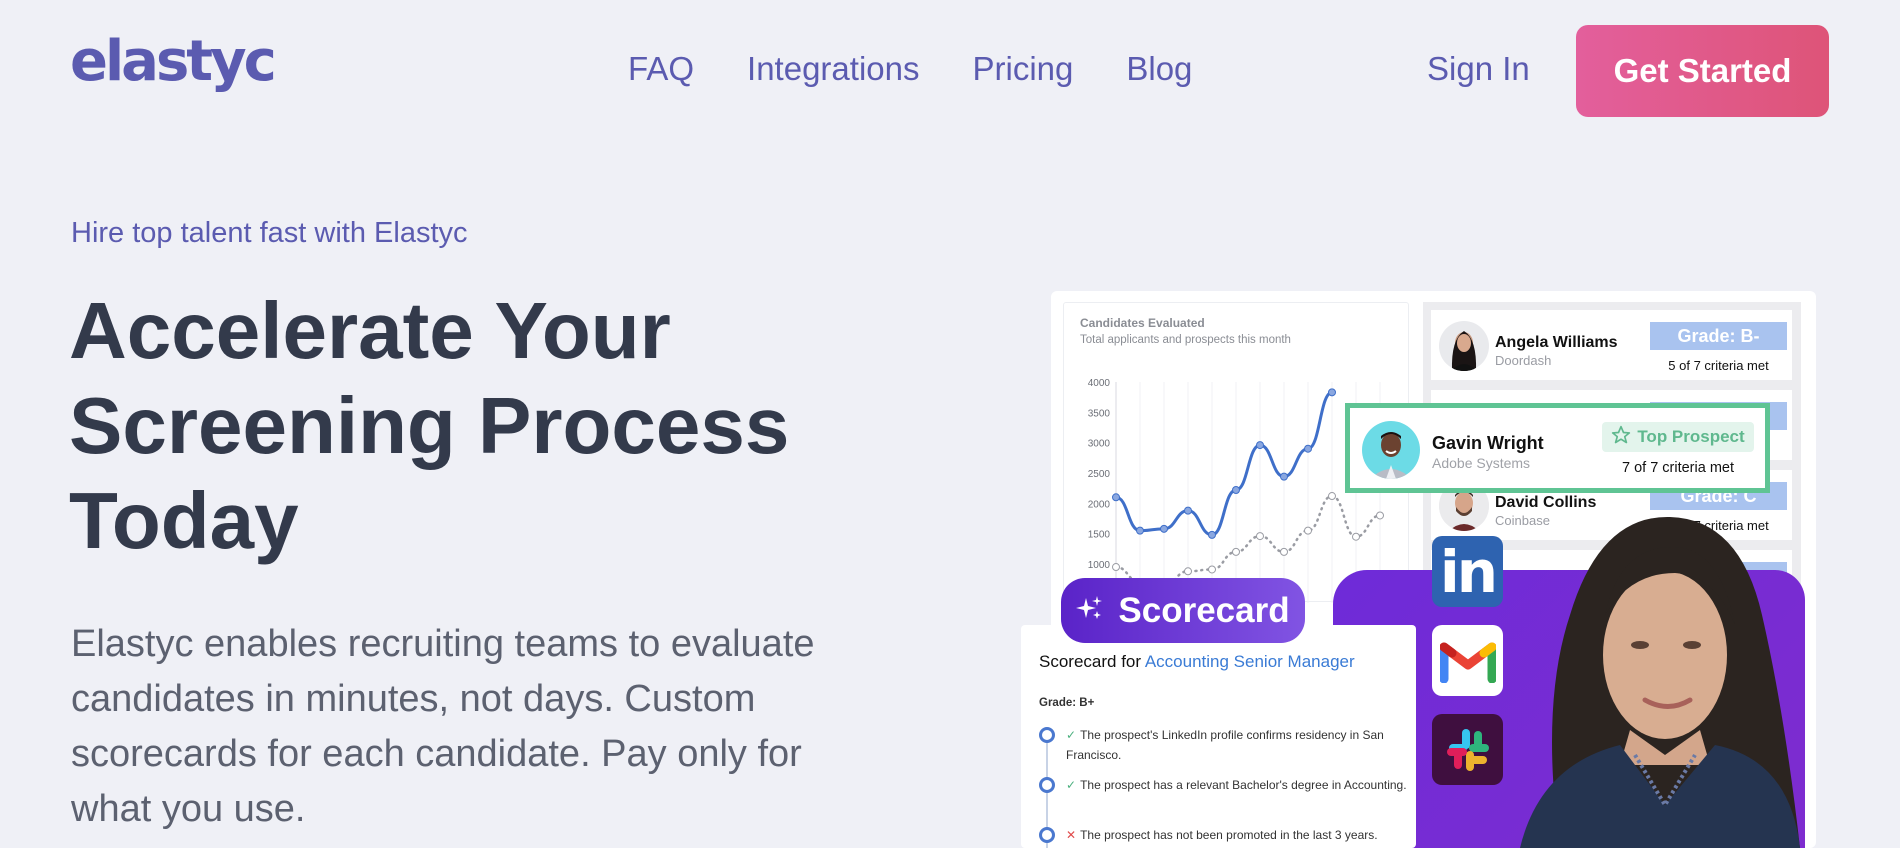 The height and width of the screenshot is (848, 1900). I want to click on hero-headline: Accelerate Your Screening Process Today, so click(459, 425).